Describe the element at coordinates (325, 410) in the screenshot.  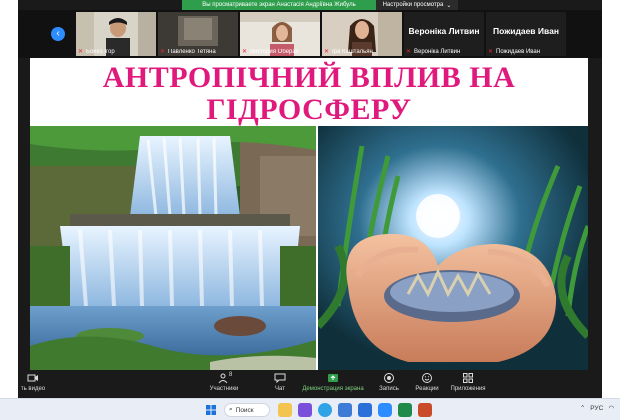
I see `edge-browser-icon` at that location.